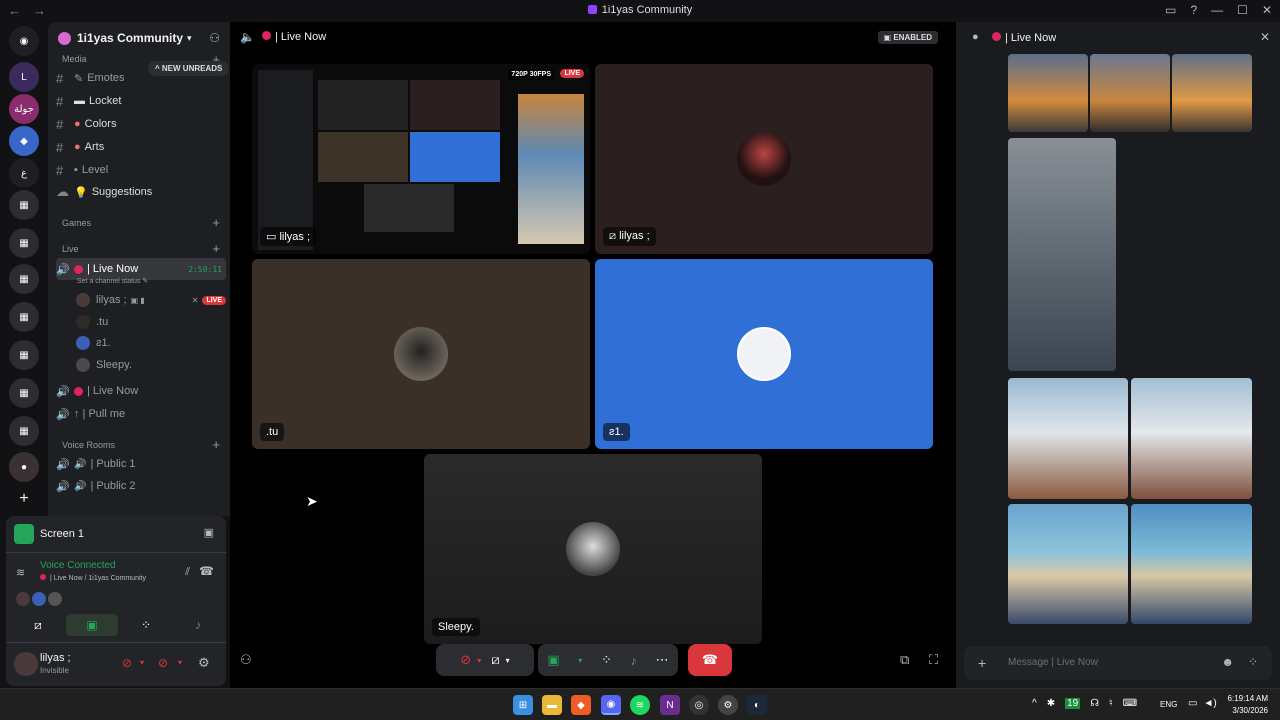 The image size is (1280, 720). I want to click on server-icon: ◆, so click(24, 141).